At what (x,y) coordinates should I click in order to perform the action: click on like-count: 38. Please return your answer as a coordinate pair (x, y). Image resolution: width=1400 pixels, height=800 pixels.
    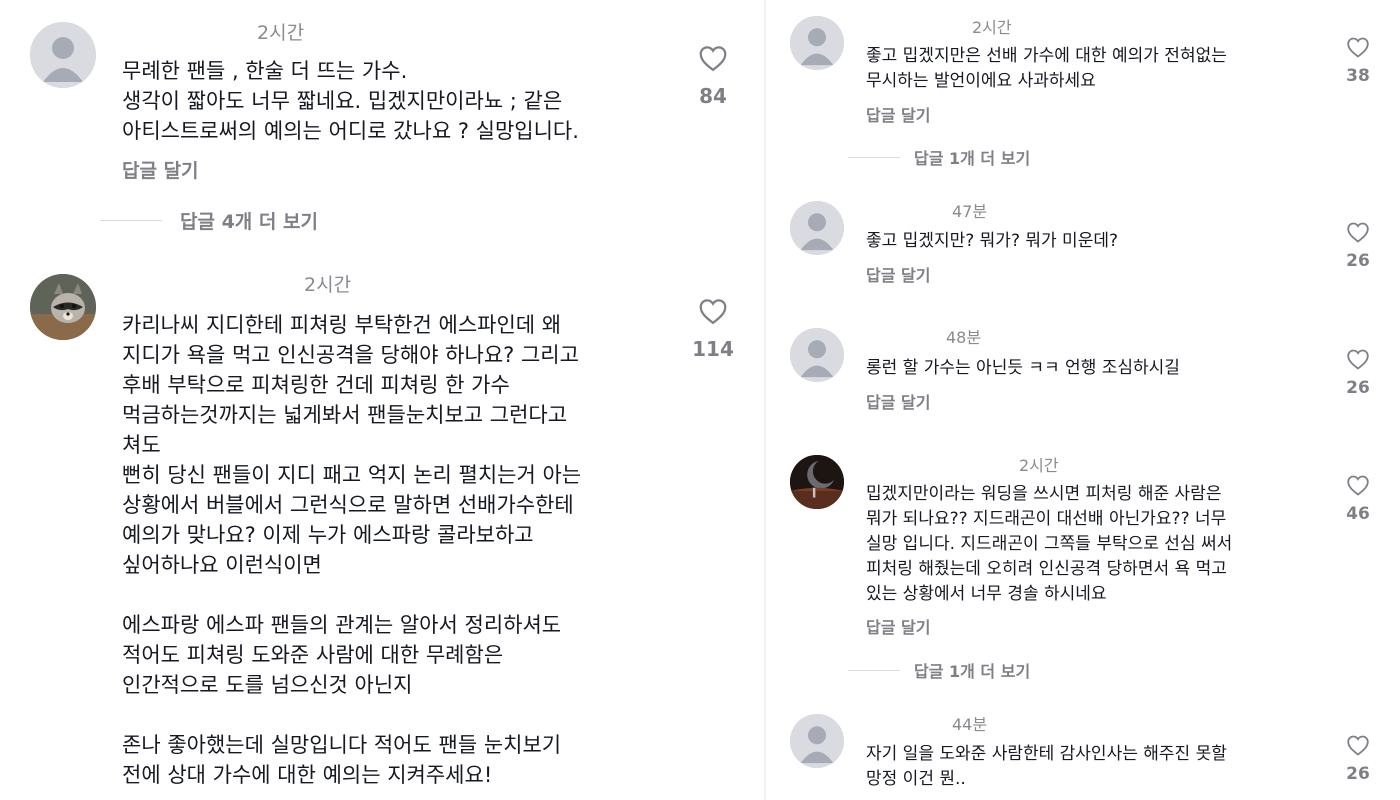
    Looking at the image, I should click on (1358, 76).